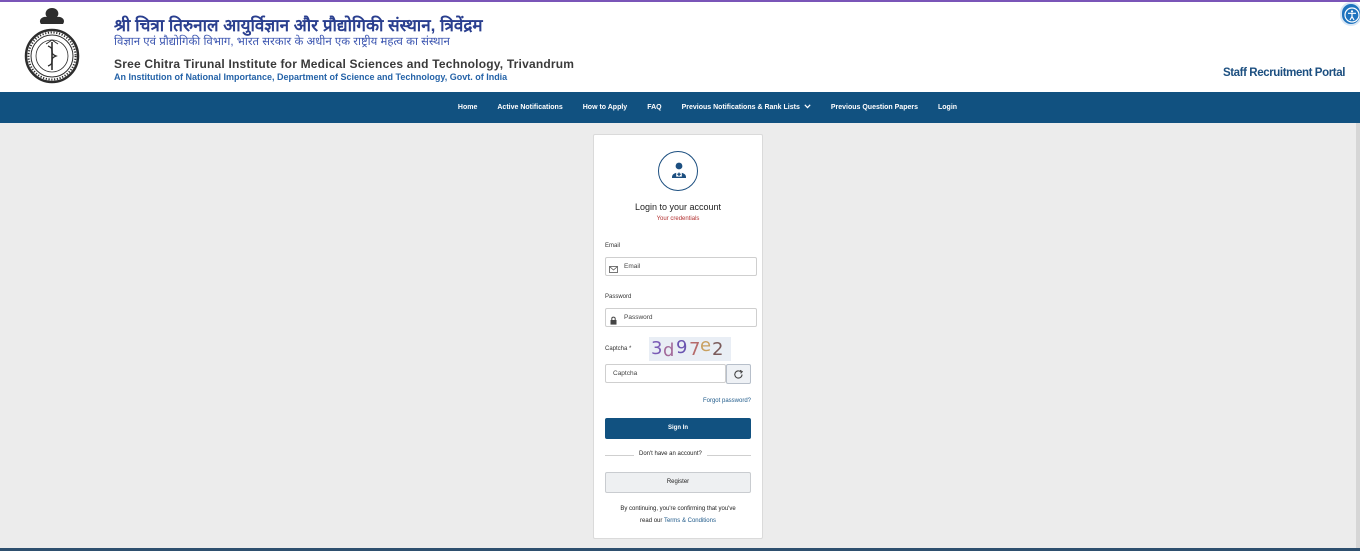  I want to click on captcha-image: 3 d 9 7 e 2, so click(690, 348).